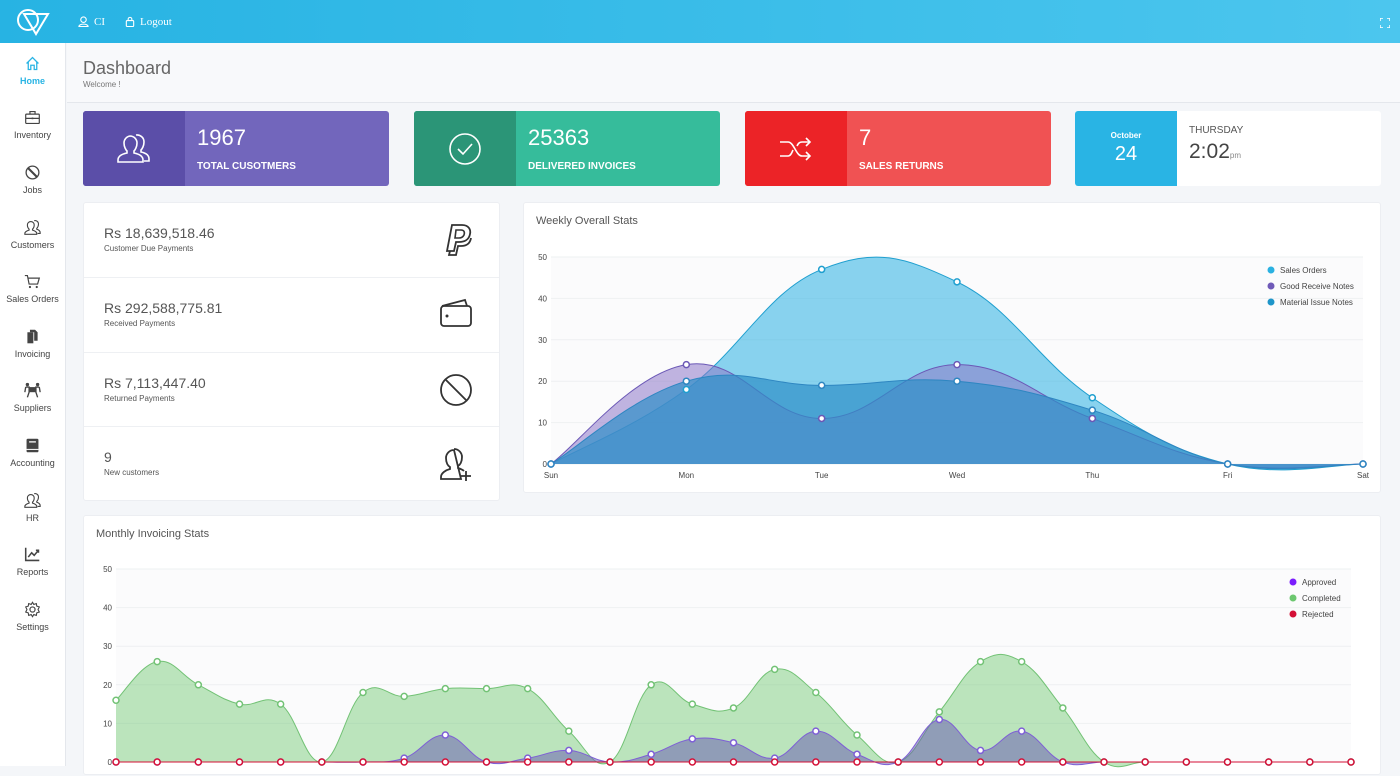 The width and height of the screenshot is (1400, 776). I want to click on y-tick-label: 30, so click(107, 646).